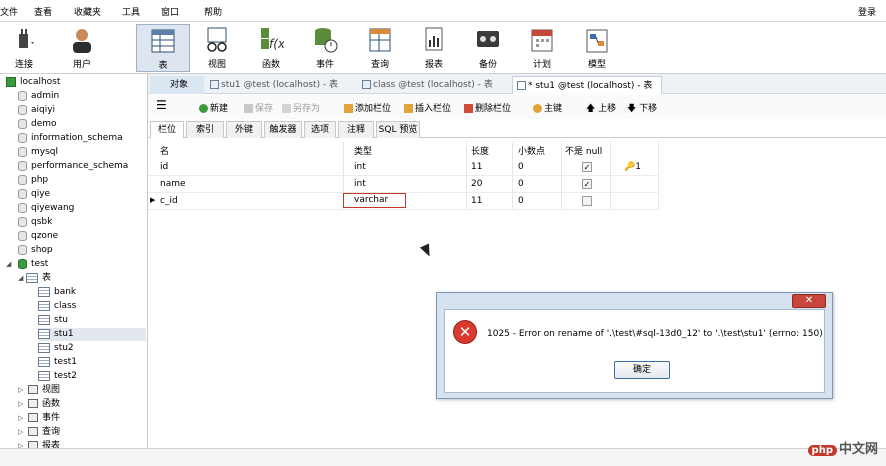  Describe the element at coordinates (82, 48) in the screenshot. I see `user-button: 用户` at that location.